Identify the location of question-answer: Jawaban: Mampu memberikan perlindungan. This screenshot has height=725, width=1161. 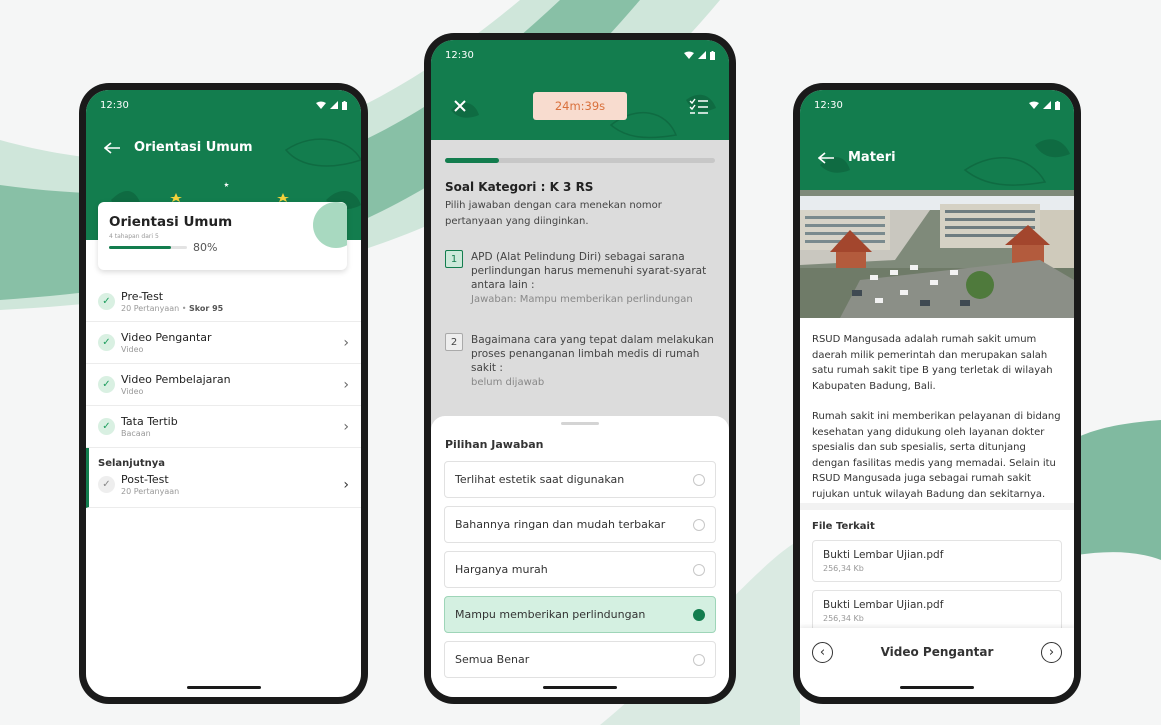
(582, 299).